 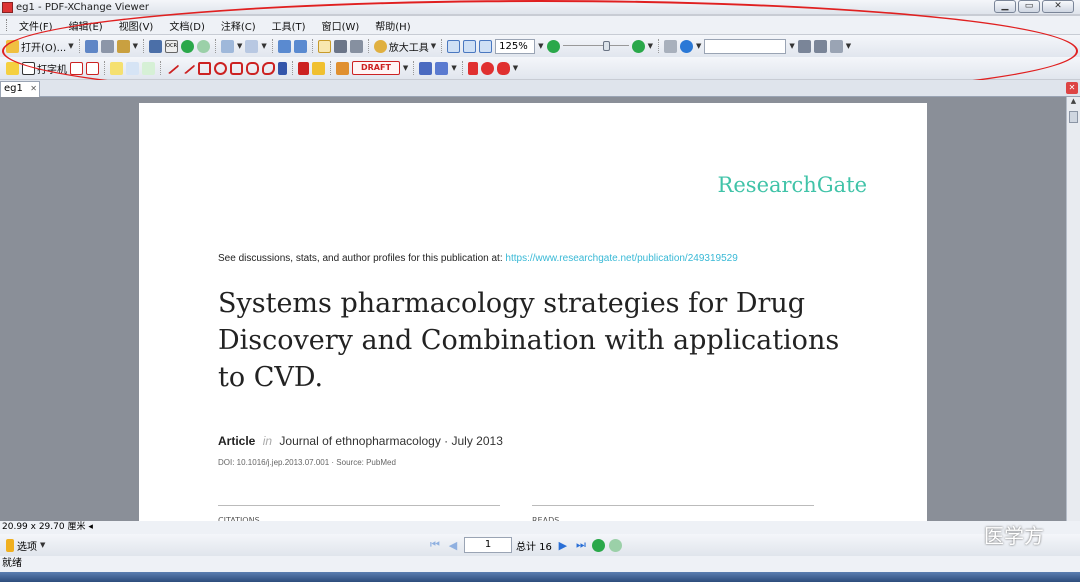 I want to click on zoom-level-input: 125%, so click(x=515, y=46).